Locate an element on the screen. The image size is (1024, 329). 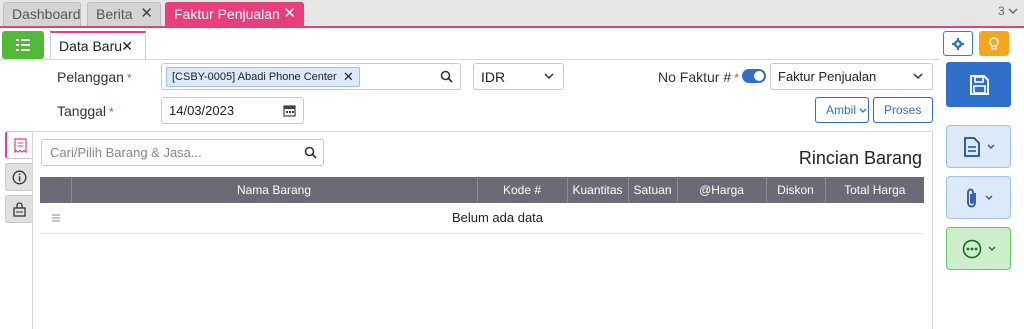
sub-tab-divider is located at coordinates (470, 59).